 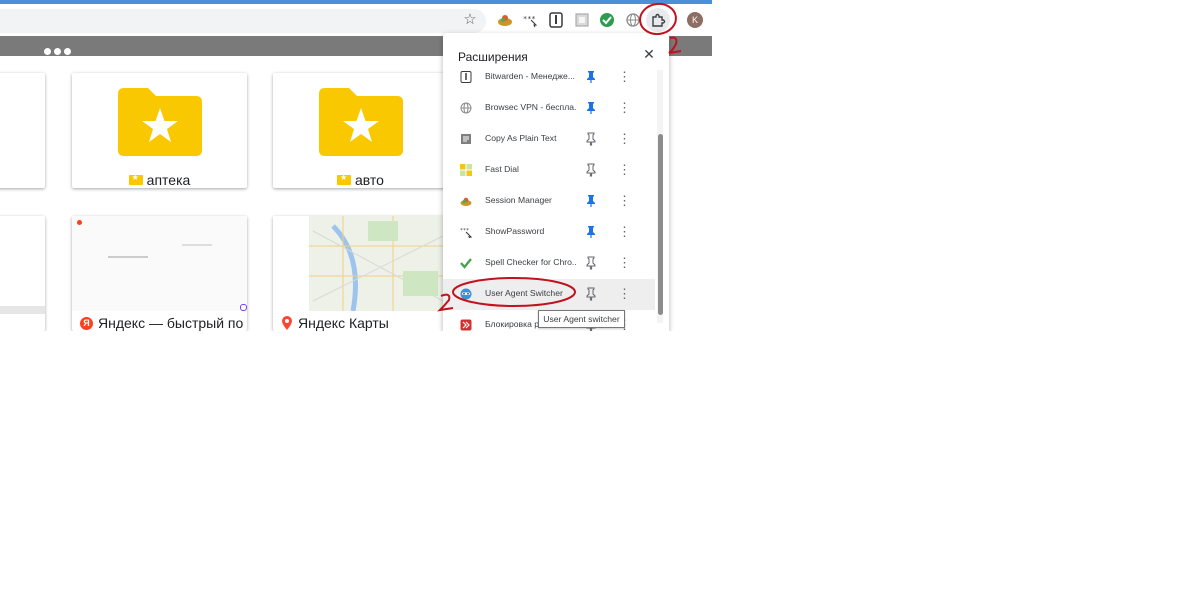 What do you see at coordinates (607, 20) in the screenshot?
I see `spell-checker-icon` at bounding box center [607, 20].